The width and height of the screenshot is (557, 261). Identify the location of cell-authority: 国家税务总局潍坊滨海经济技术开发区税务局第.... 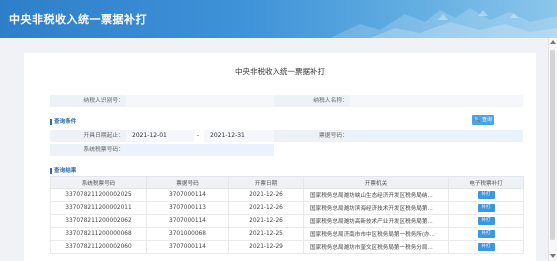
(376, 208).